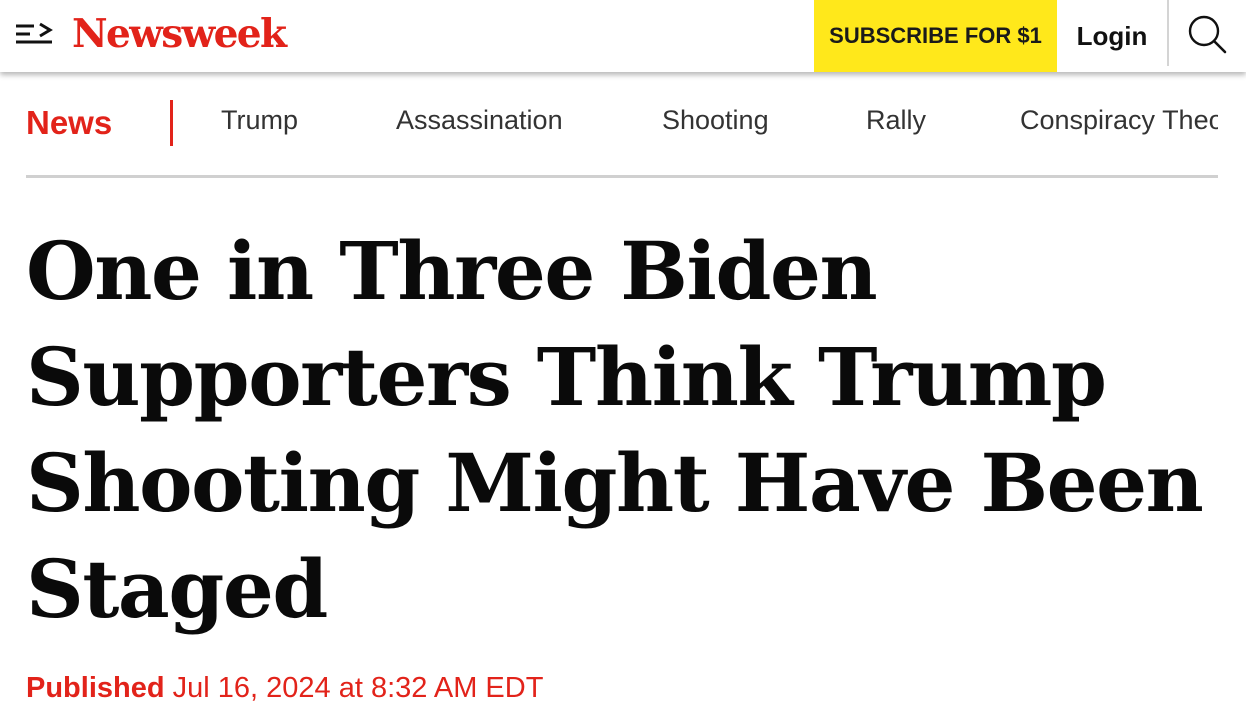 Image resolution: width=1246 pixels, height=716 pixels. I want to click on published-label: Published, so click(95, 688).